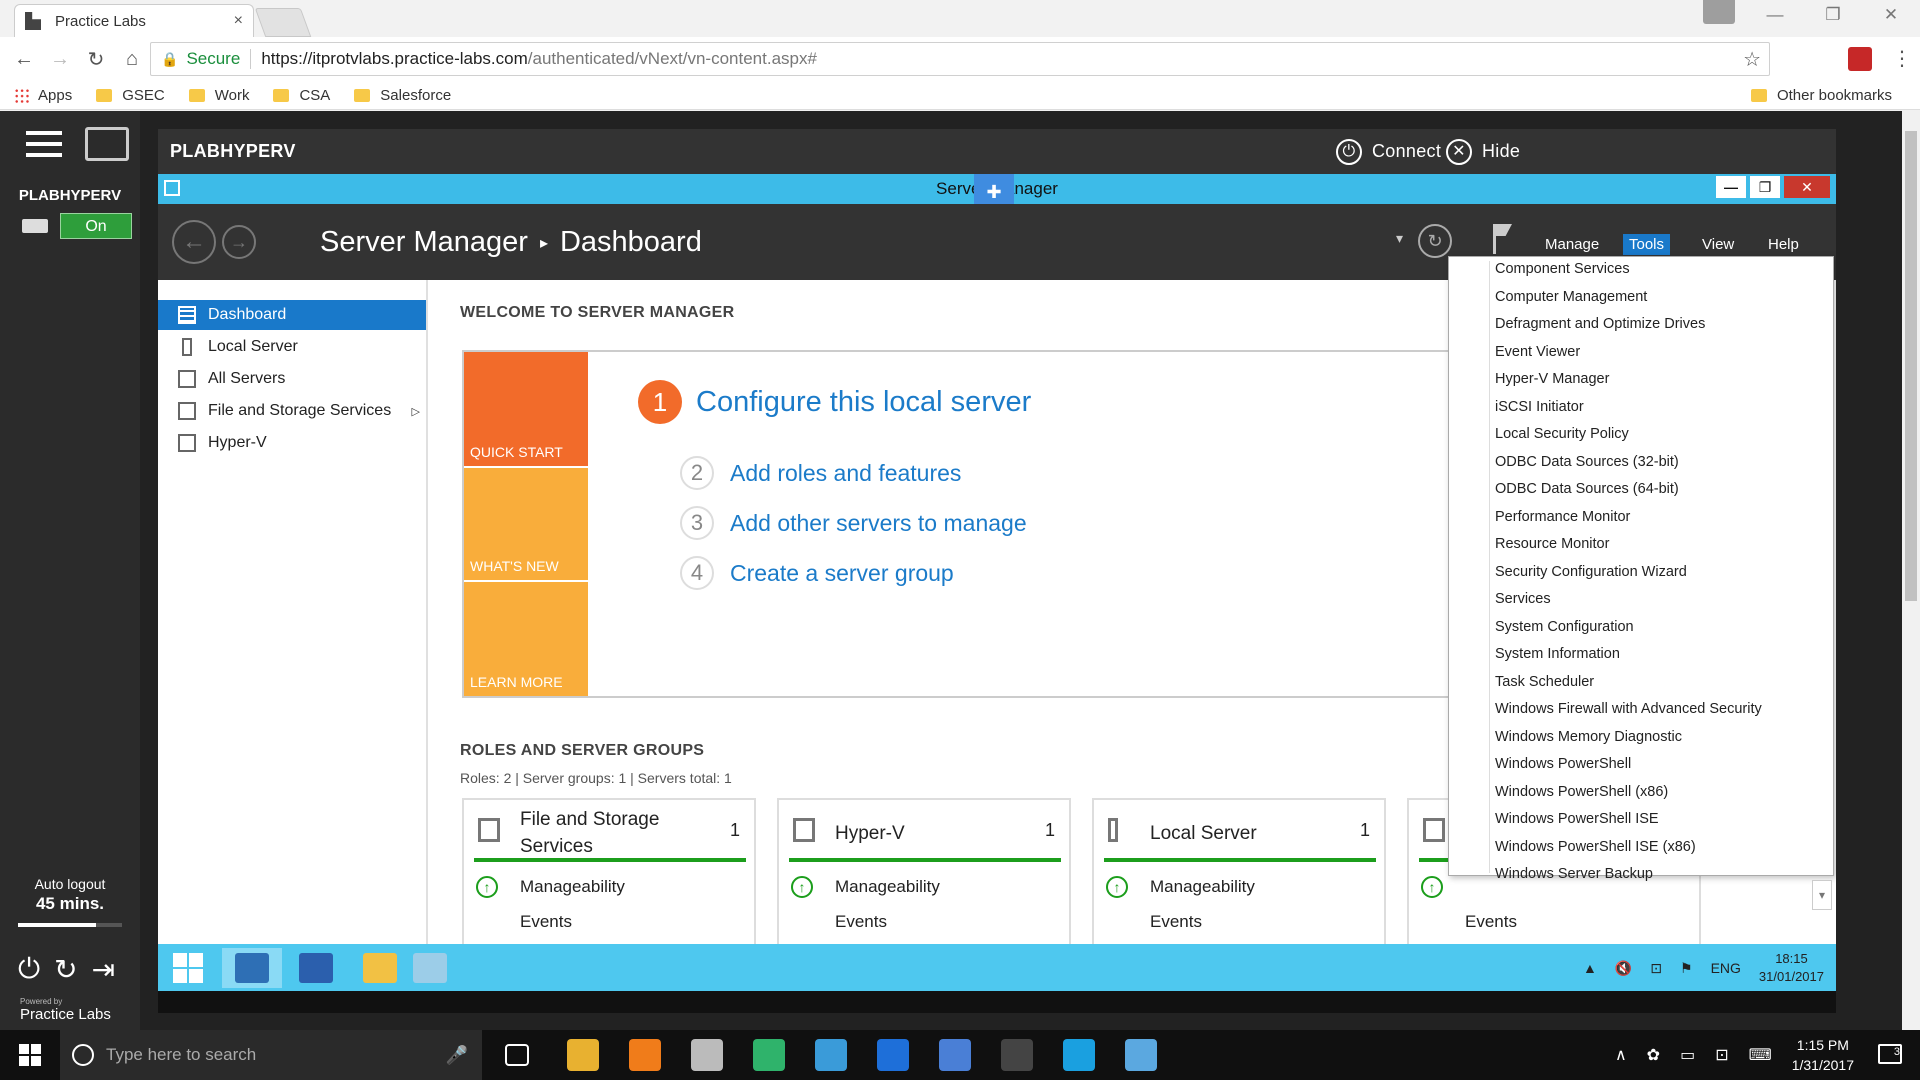 Image resolution: width=1920 pixels, height=1080 pixels. What do you see at coordinates (283, 22) in the screenshot?
I see `new-tab-button` at bounding box center [283, 22].